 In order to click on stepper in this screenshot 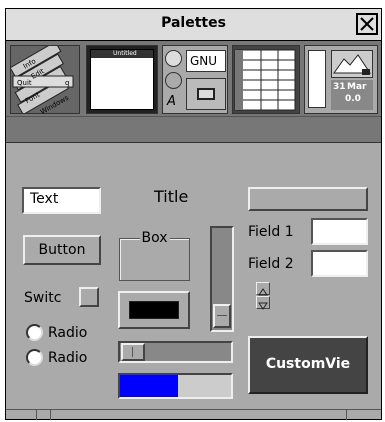, I will do `click(263, 296)`.